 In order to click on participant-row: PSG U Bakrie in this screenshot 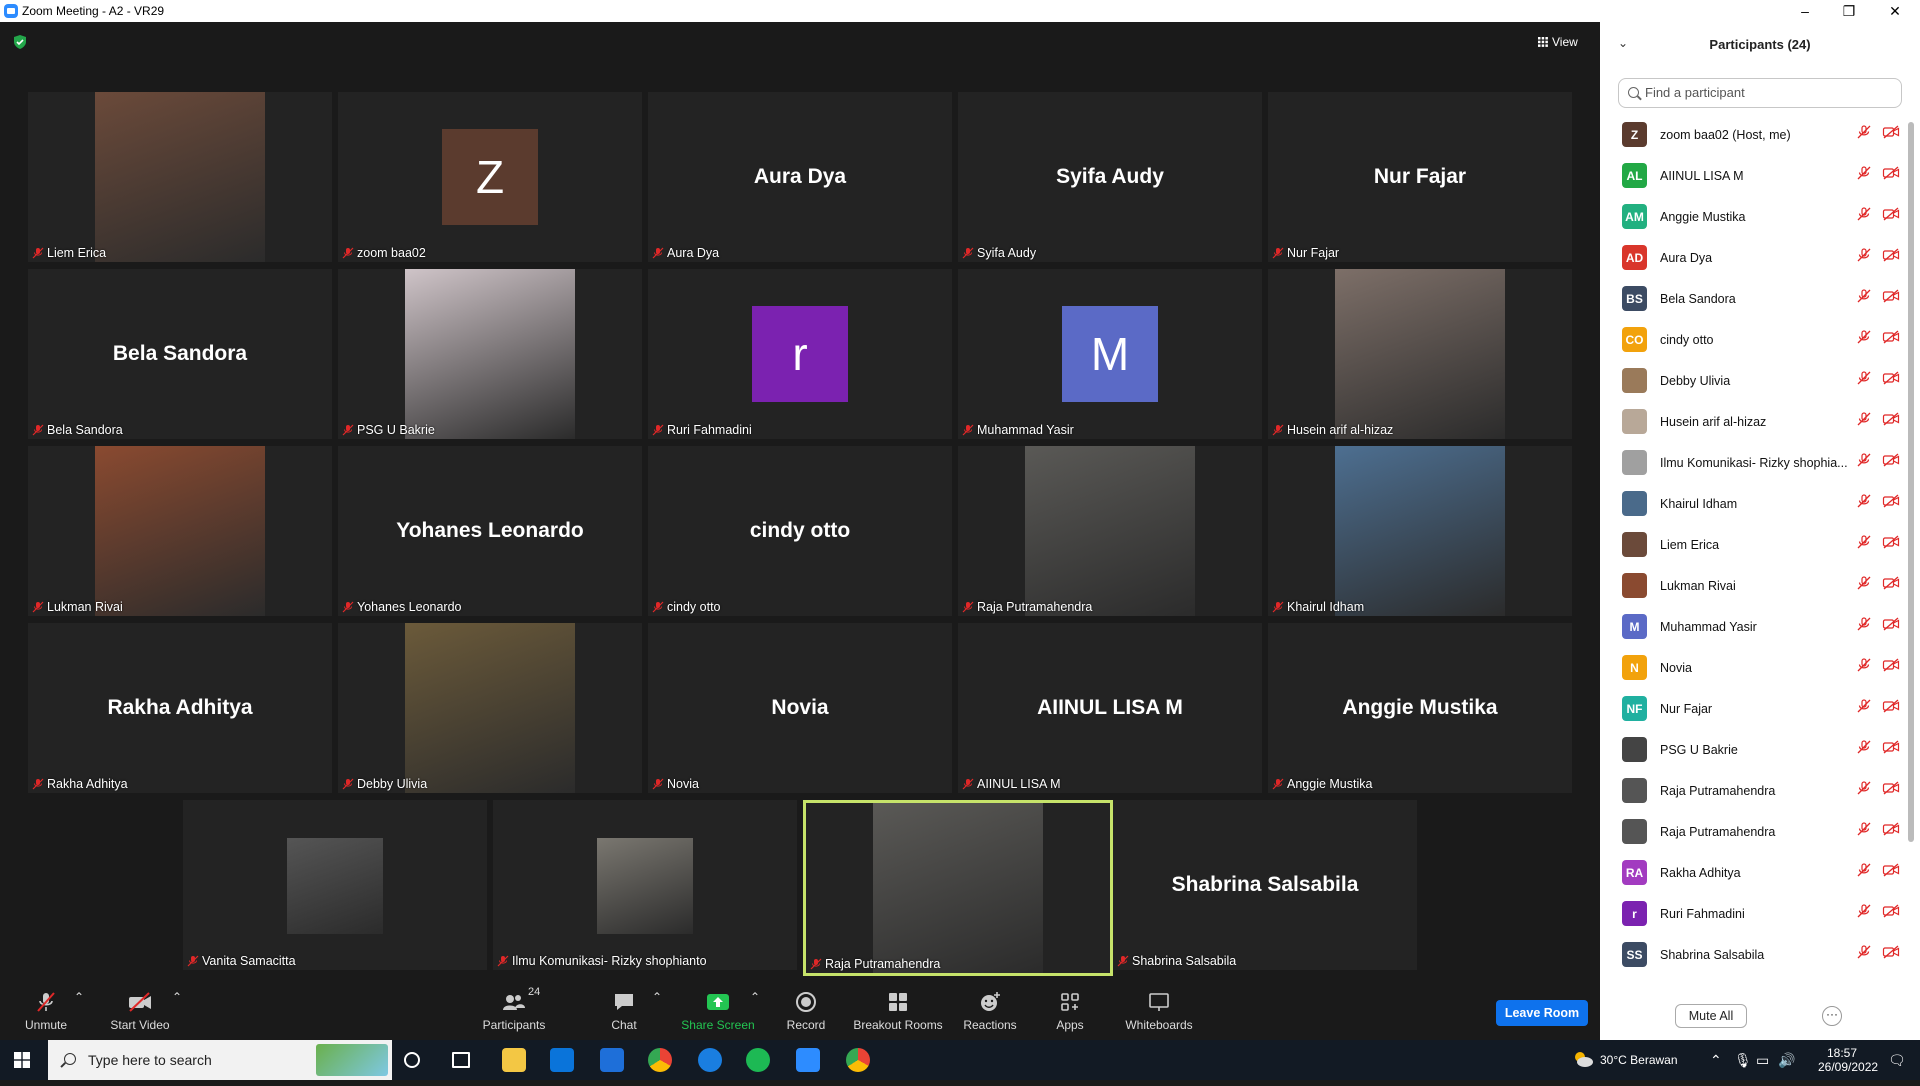, I will do `click(1760, 749)`.